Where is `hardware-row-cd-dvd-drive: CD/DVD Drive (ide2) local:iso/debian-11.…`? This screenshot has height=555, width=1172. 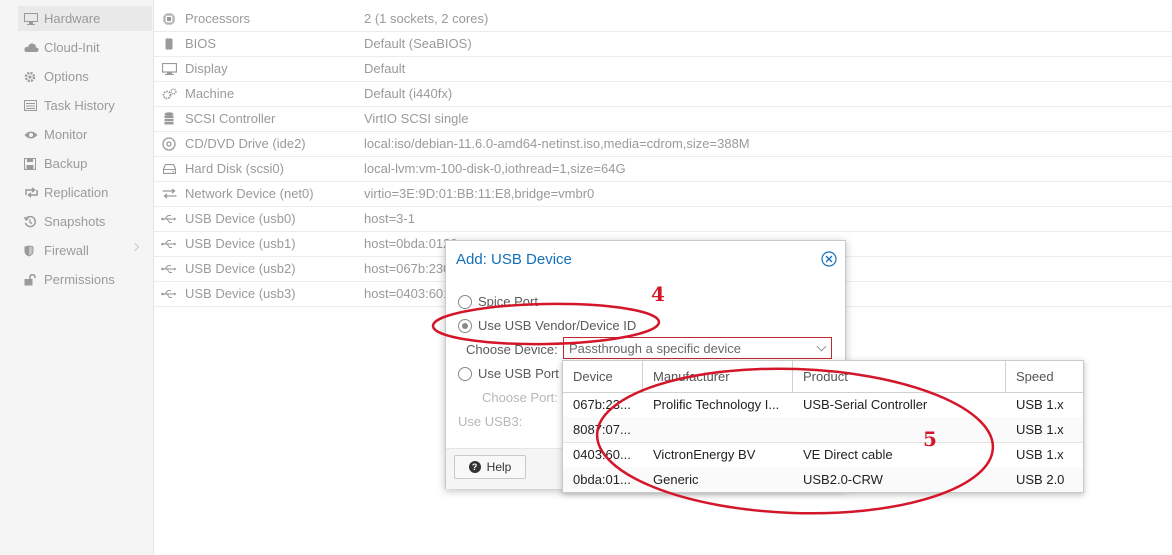
hardware-row-cd-dvd-drive: CD/DVD Drive (ide2) local:iso/debian-11.… is located at coordinates (662, 144).